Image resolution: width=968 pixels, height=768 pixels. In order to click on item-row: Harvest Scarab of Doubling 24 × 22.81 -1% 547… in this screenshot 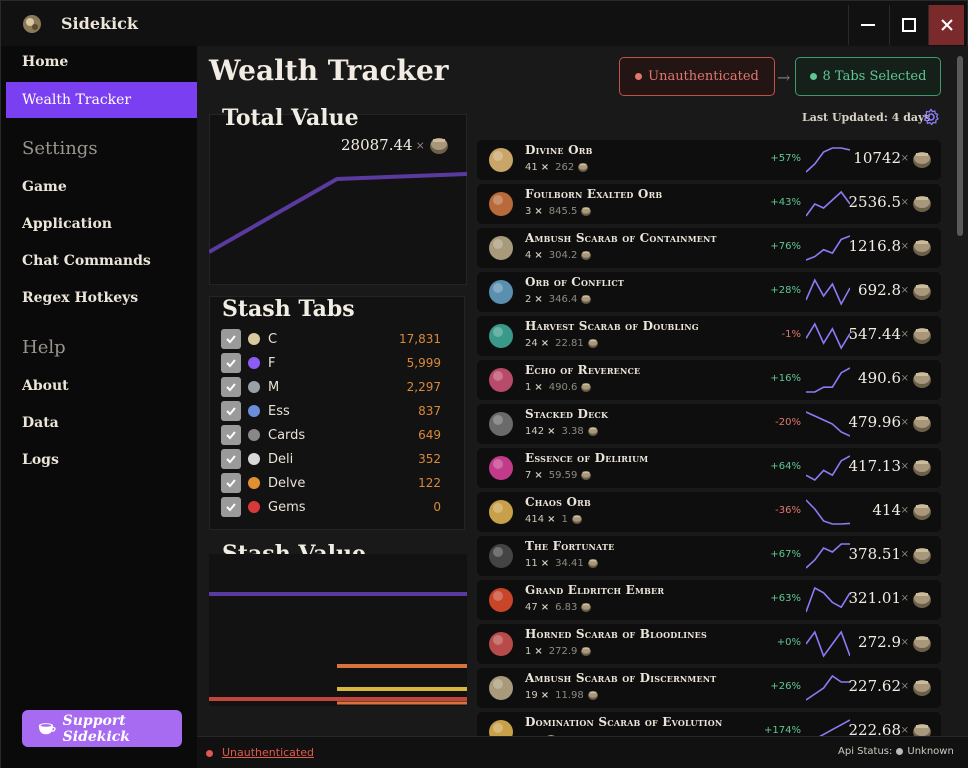, I will do `click(709, 336)`.